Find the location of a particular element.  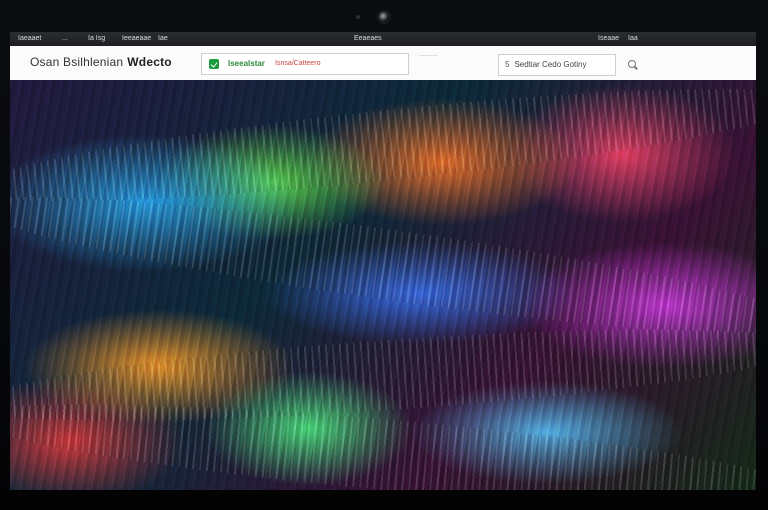

search-icon is located at coordinates (632, 64).